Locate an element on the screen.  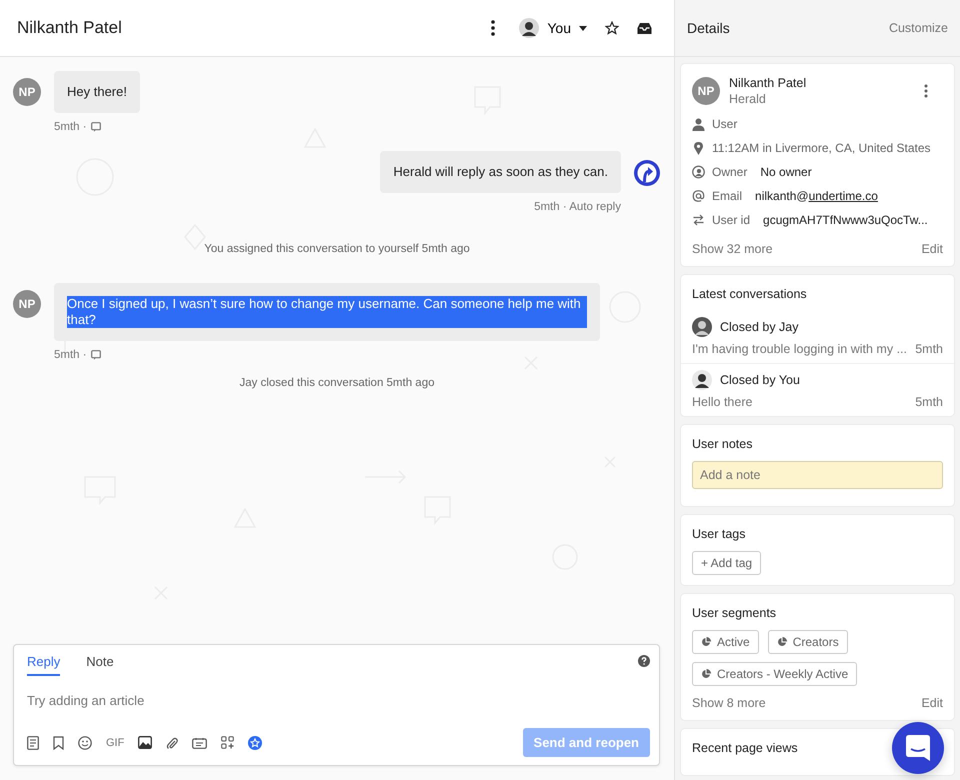
globe-person-icon is located at coordinates (698, 172).